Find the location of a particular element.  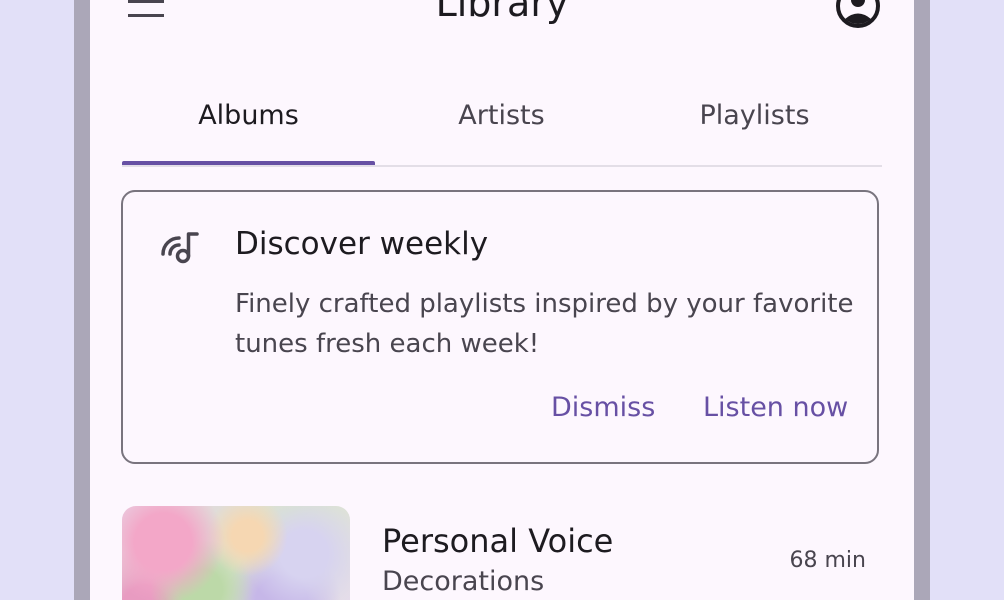

top-app-bar: Library is located at coordinates (502, 20).